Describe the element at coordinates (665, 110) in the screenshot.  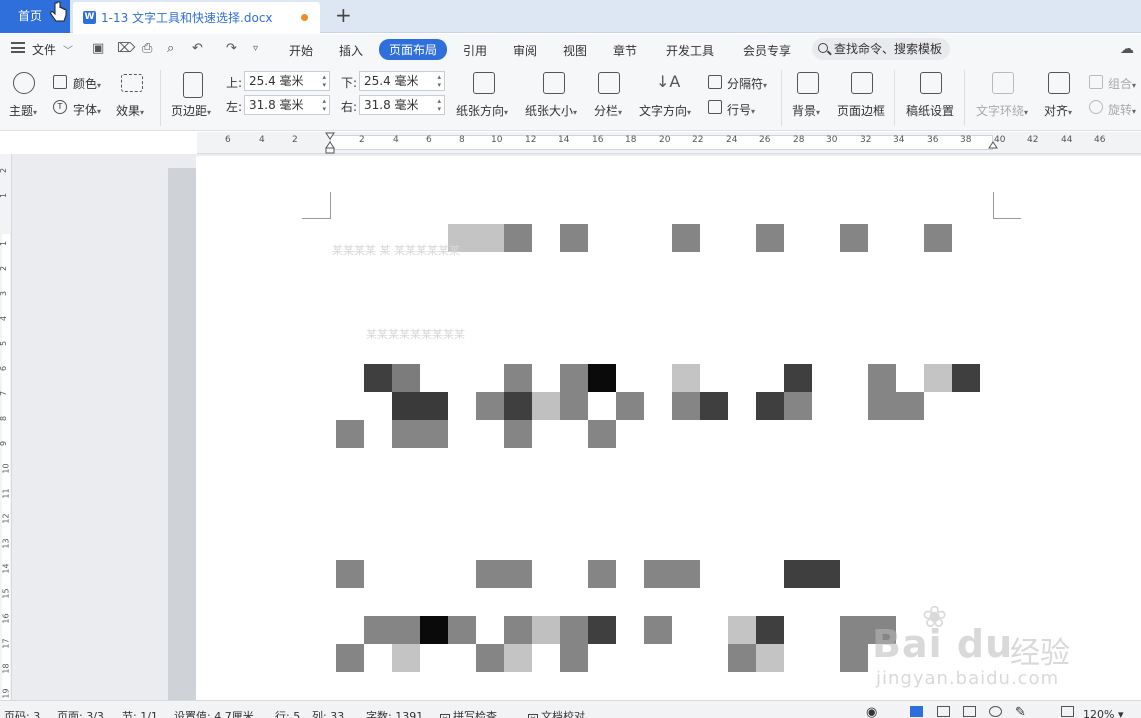
I see `text-direction-button: 文字方向▾` at that location.